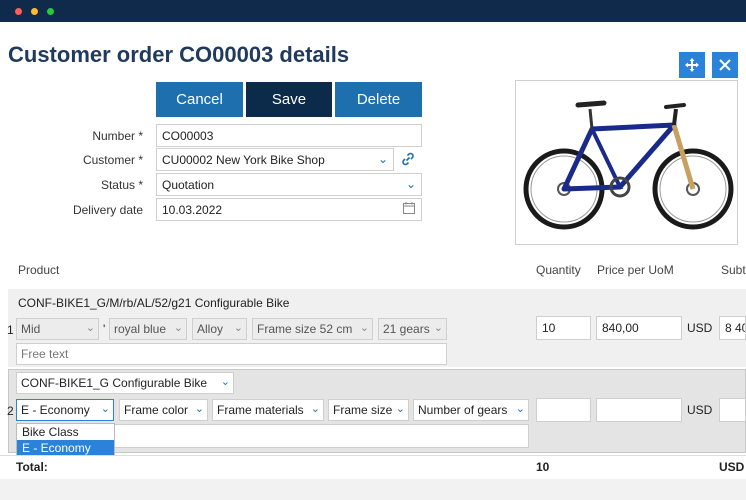  I want to click on total-quantity: 10, so click(543, 467).